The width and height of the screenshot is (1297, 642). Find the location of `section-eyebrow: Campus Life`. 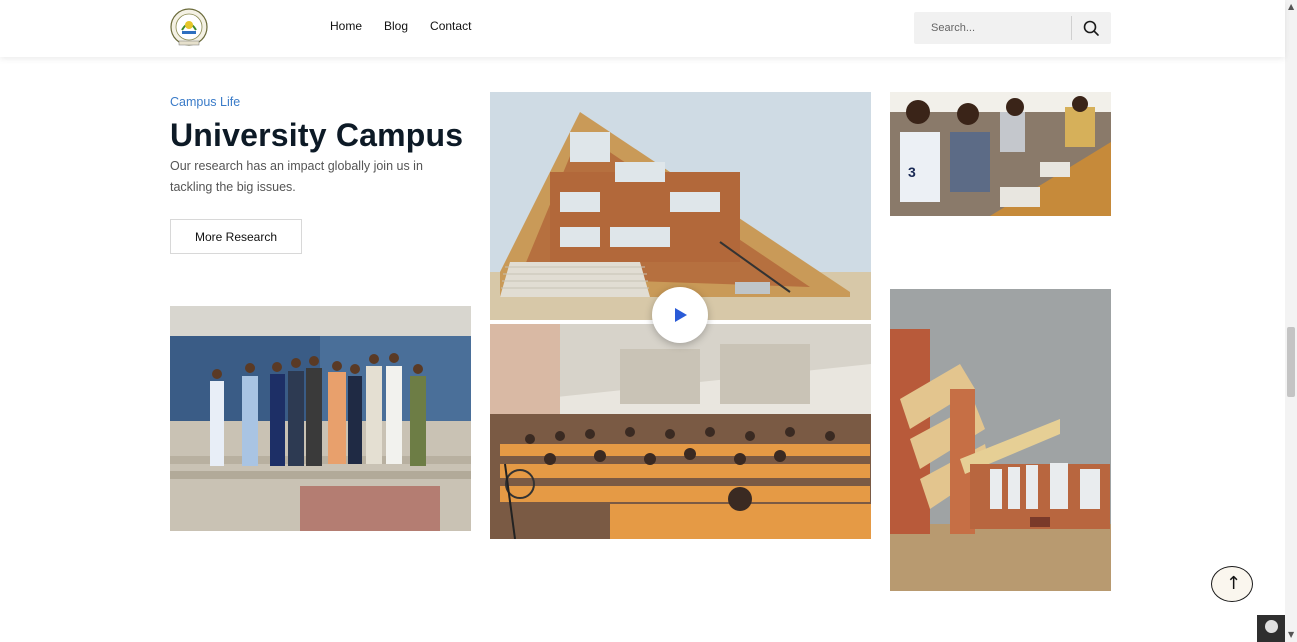

section-eyebrow: Campus Life is located at coordinates (205, 102).